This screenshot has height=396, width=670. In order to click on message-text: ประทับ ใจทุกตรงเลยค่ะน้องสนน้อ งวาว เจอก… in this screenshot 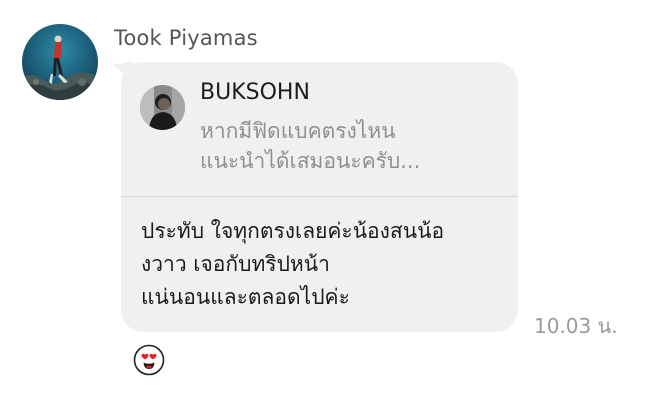, I will do `click(326, 264)`.